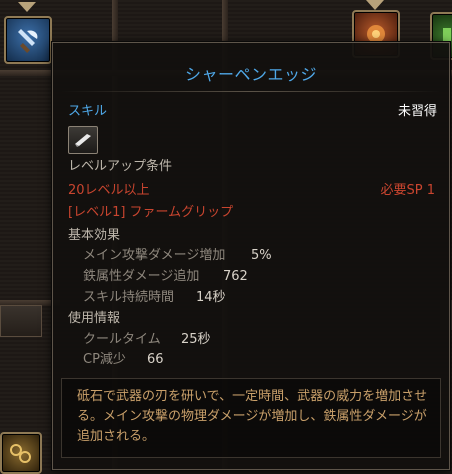 This screenshot has width=452, height=474. What do you see at coordinates (129, 297) in the screenshot?
I see `effect-label: スキル持続時間` at bounding box center [129, 297].